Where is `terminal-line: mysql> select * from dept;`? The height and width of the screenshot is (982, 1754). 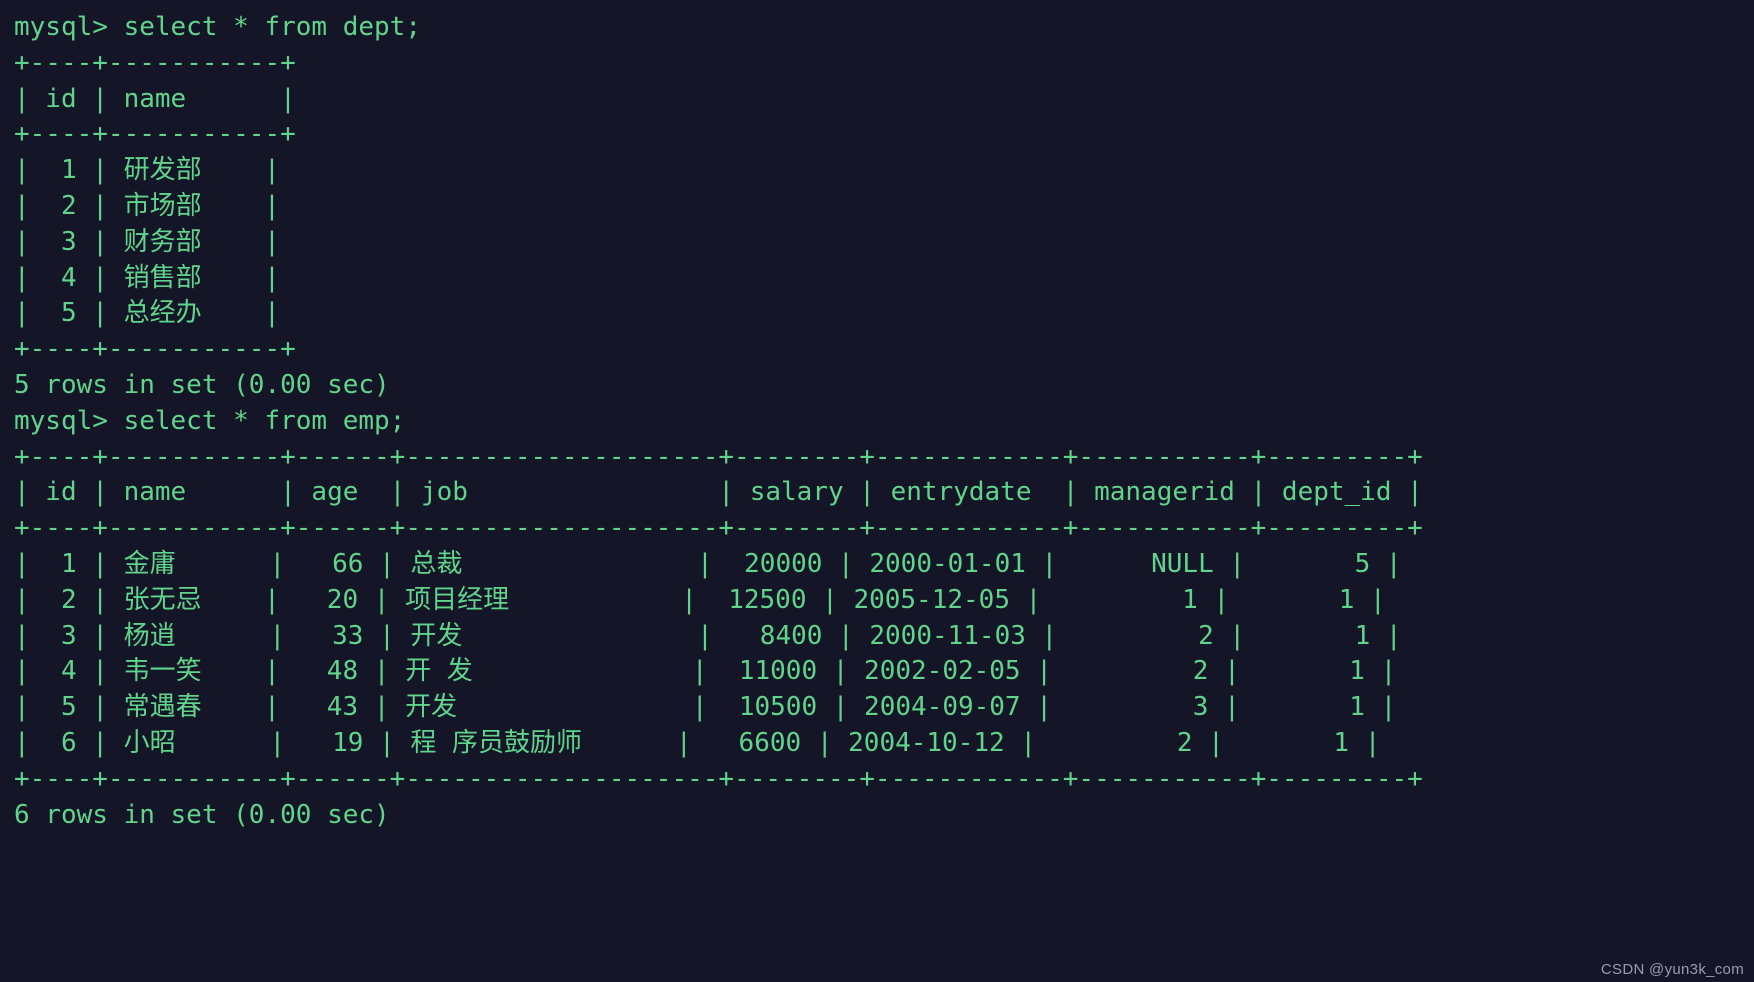 terminal-line: mysql> select * from dept; is located at coordinates (217, 27).